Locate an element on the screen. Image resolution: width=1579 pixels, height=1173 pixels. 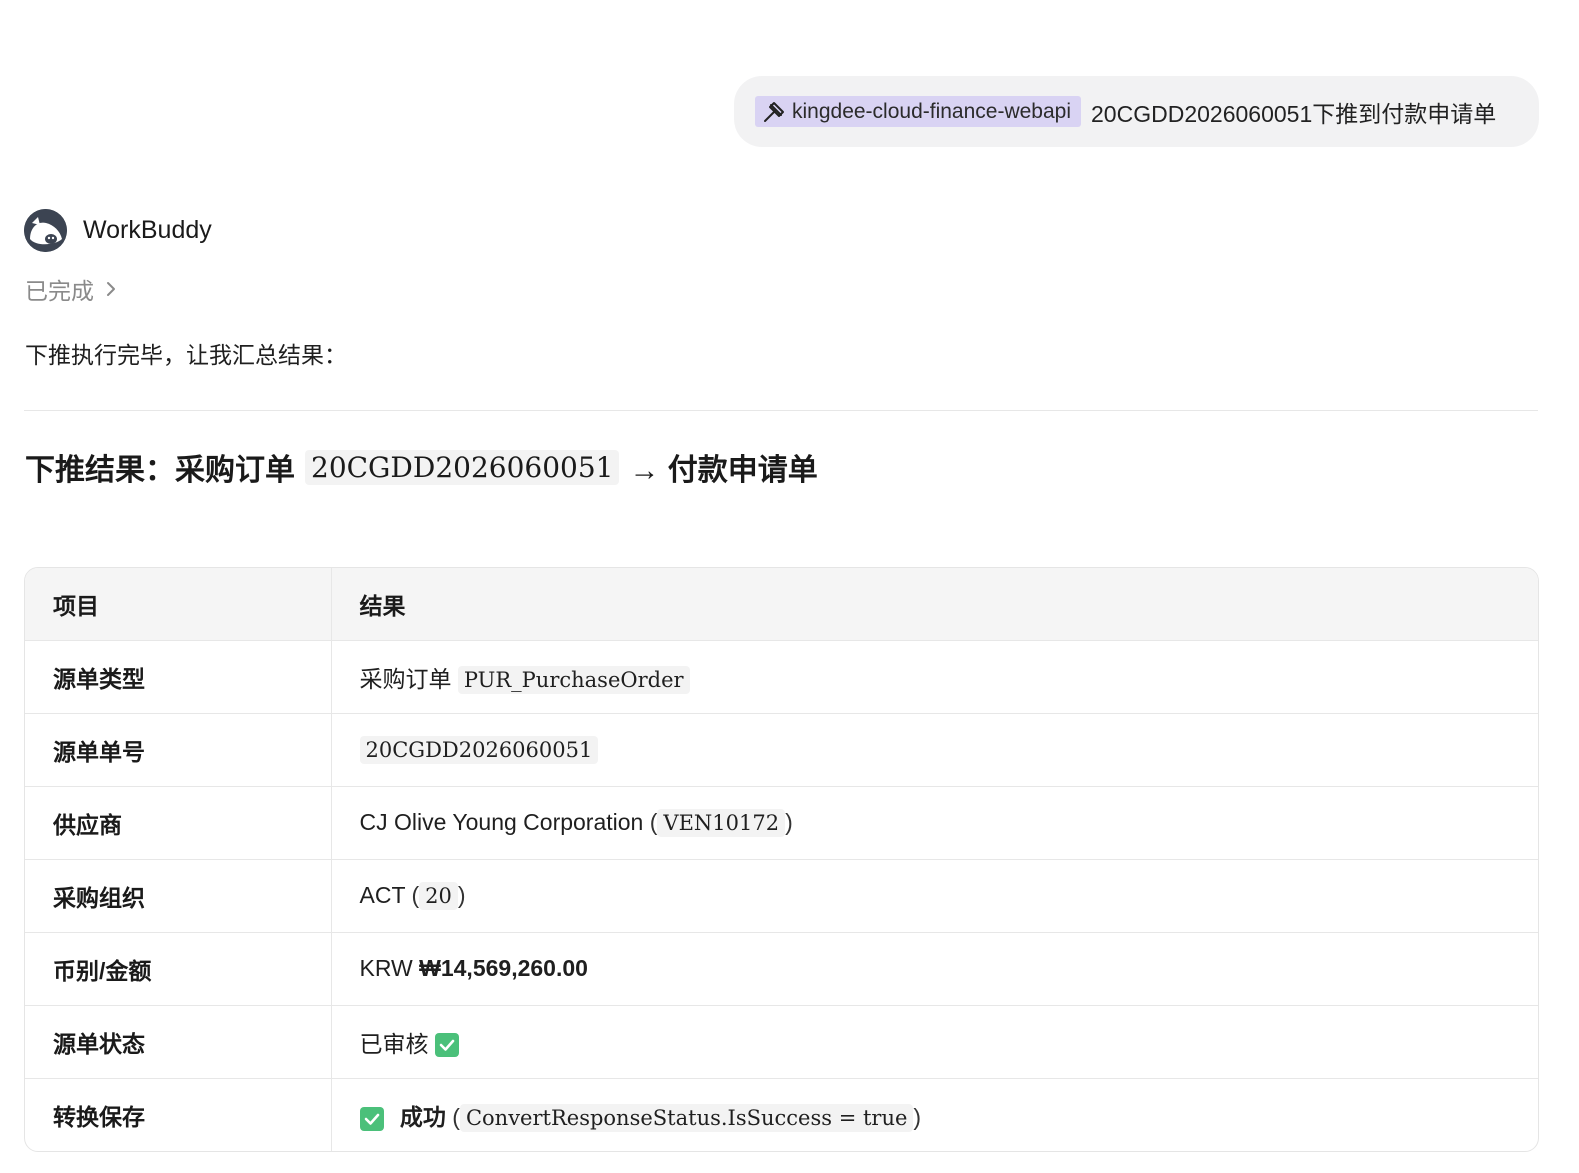
row-value: 已审核 is located at coordinates (934, 1042).